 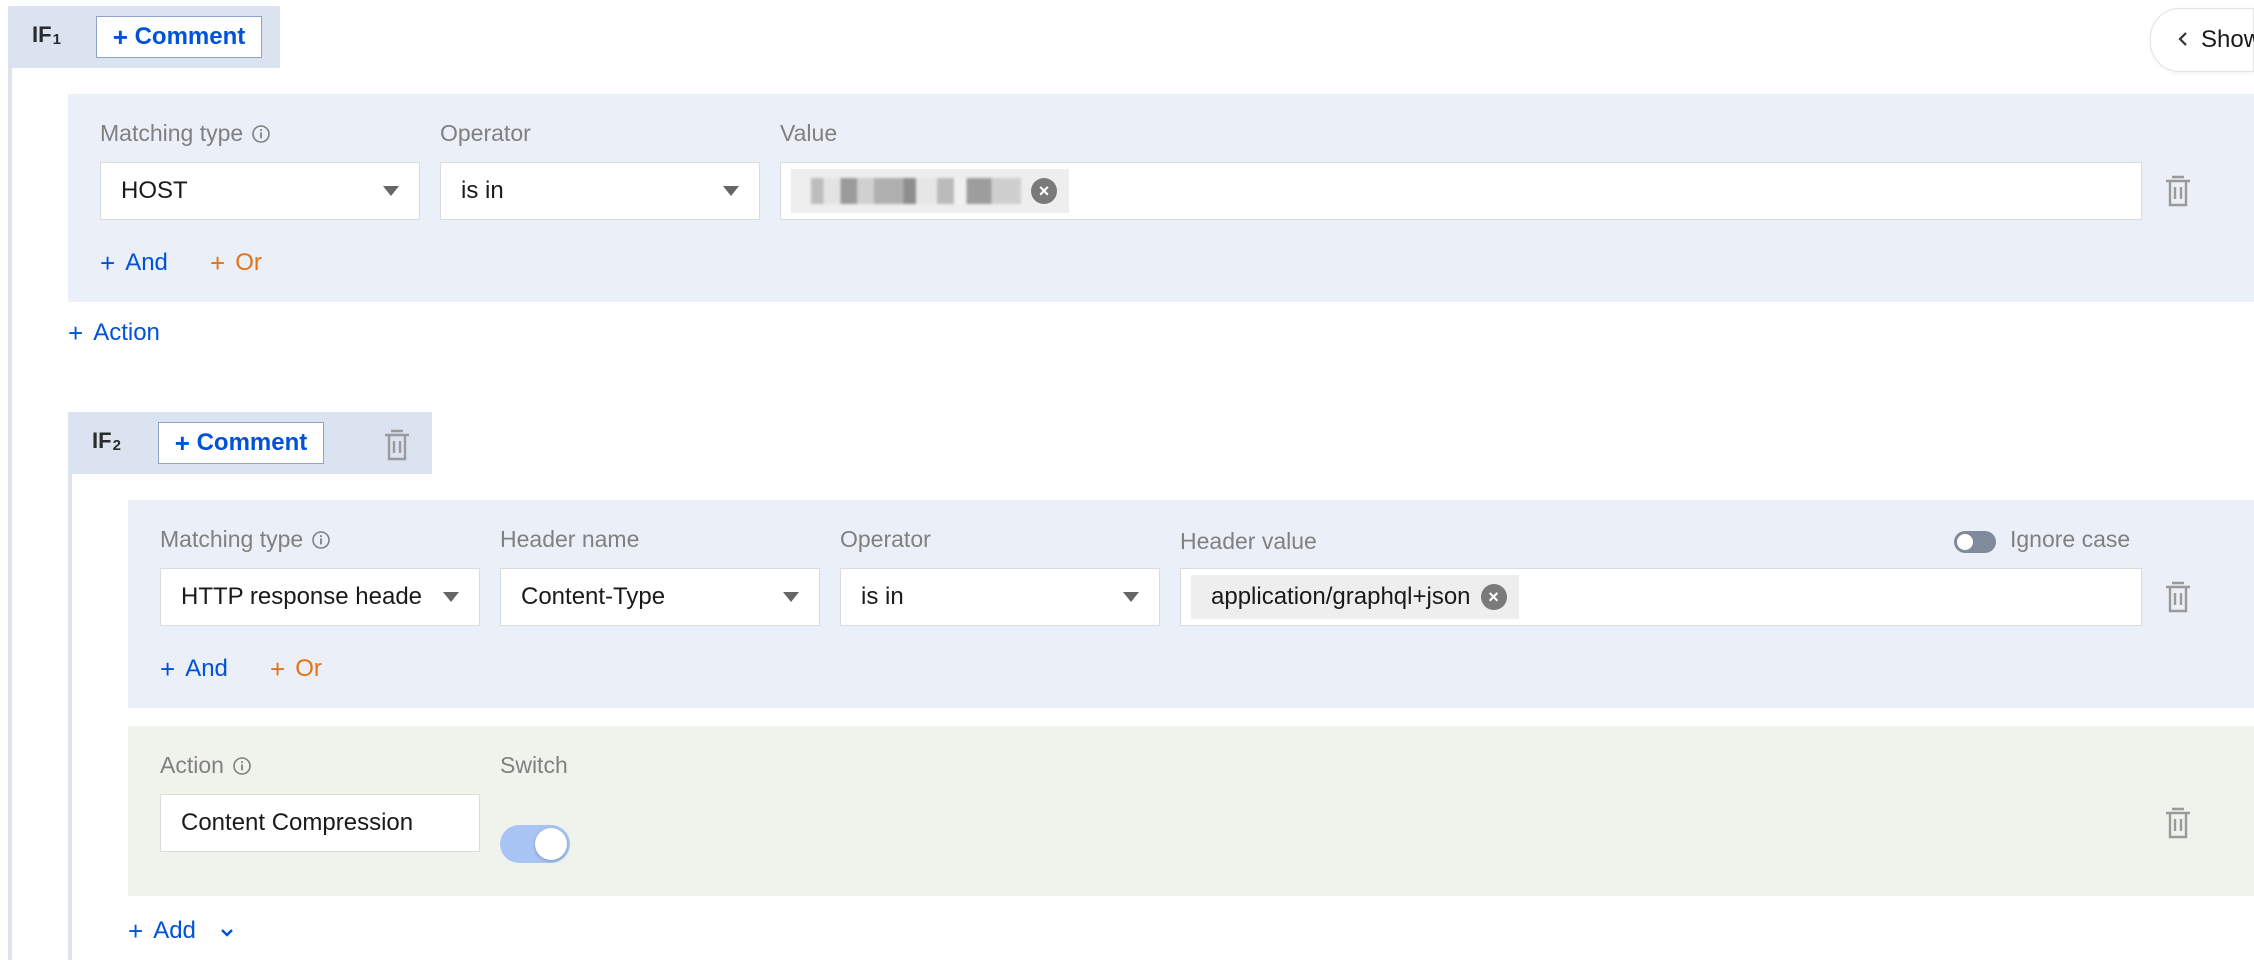 What do you see at coordinates (227, 931) in the screenshot?
I see `chevron-down-icon` at bounding box center [227, 931].